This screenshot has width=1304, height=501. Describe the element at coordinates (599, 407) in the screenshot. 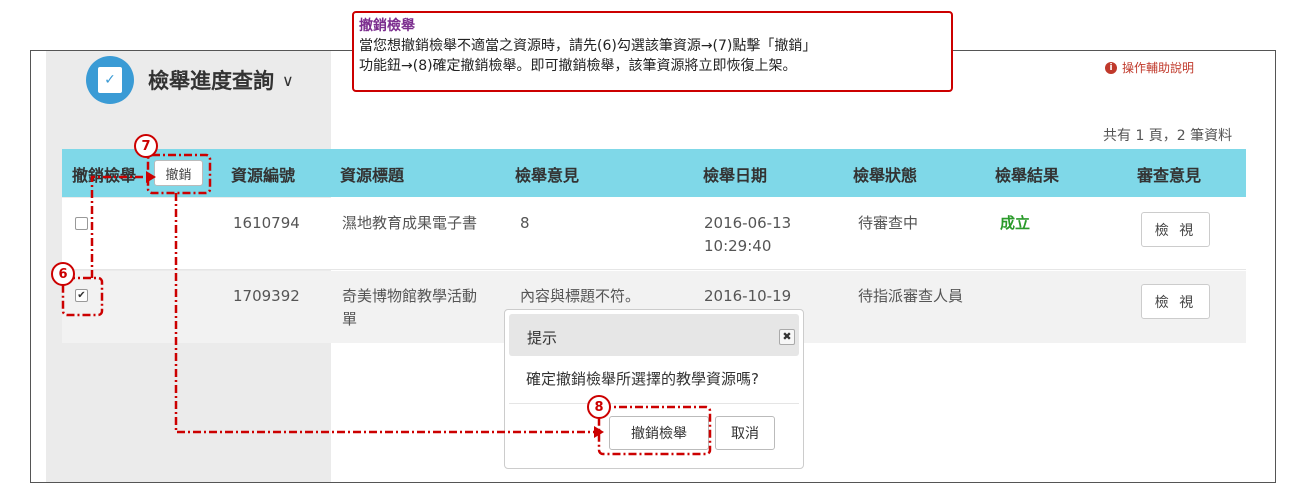

I see `step-8-marker: 8` at that location.